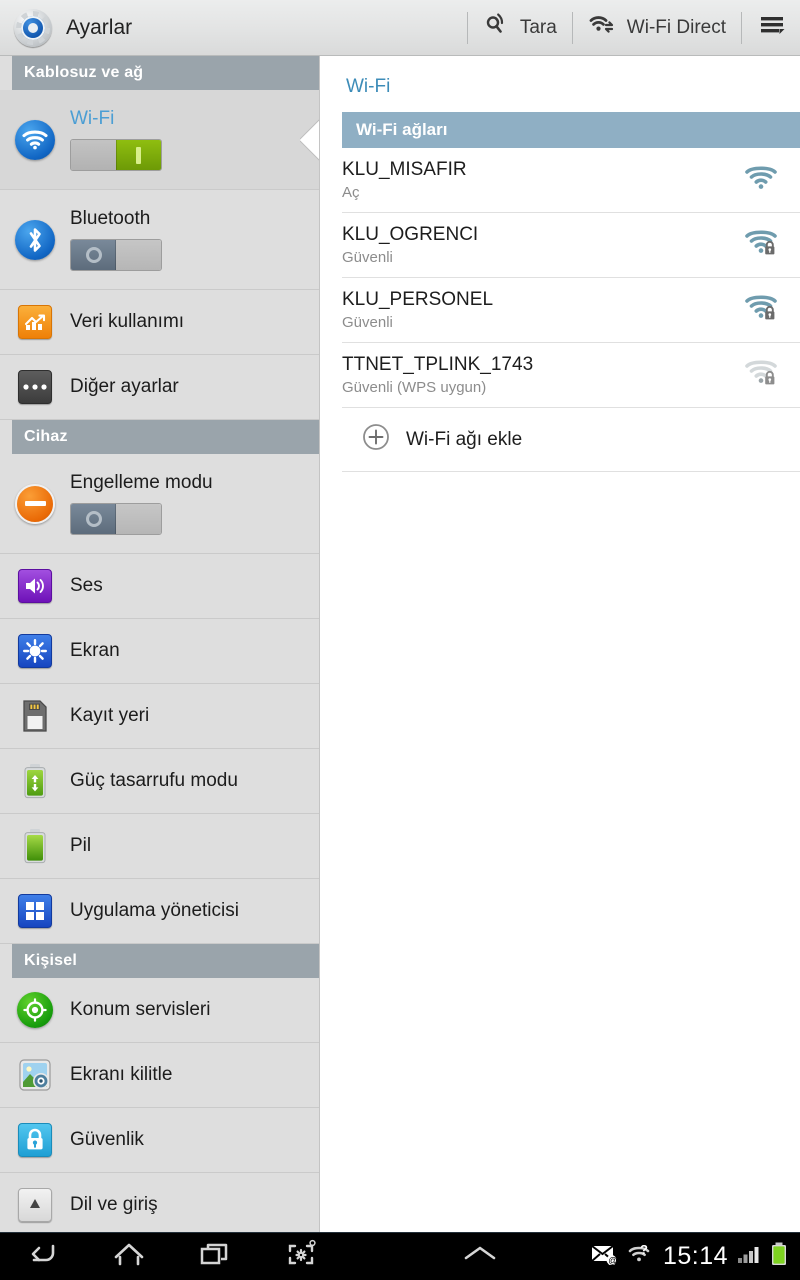 The height and width of the screenshot is (1280, 800). Describe the element at coordinates (35, 1075) in the screenshot. I see `lock-screen-icon` at that location.